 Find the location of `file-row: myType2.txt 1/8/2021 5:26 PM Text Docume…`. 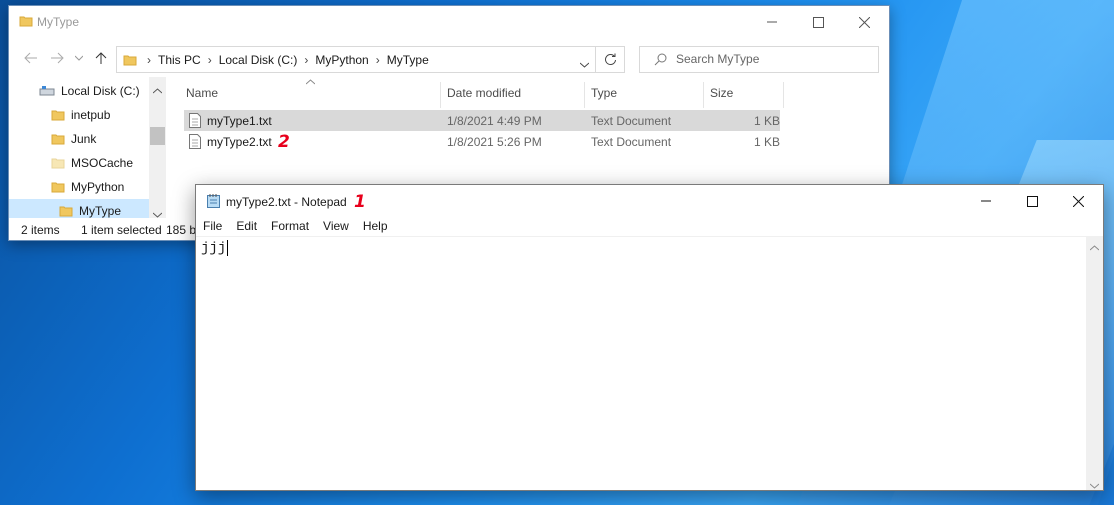

file-row: myType2.txt 1/8/2021 5:26 PM Text Docume… is located at coordinates (482, 141).